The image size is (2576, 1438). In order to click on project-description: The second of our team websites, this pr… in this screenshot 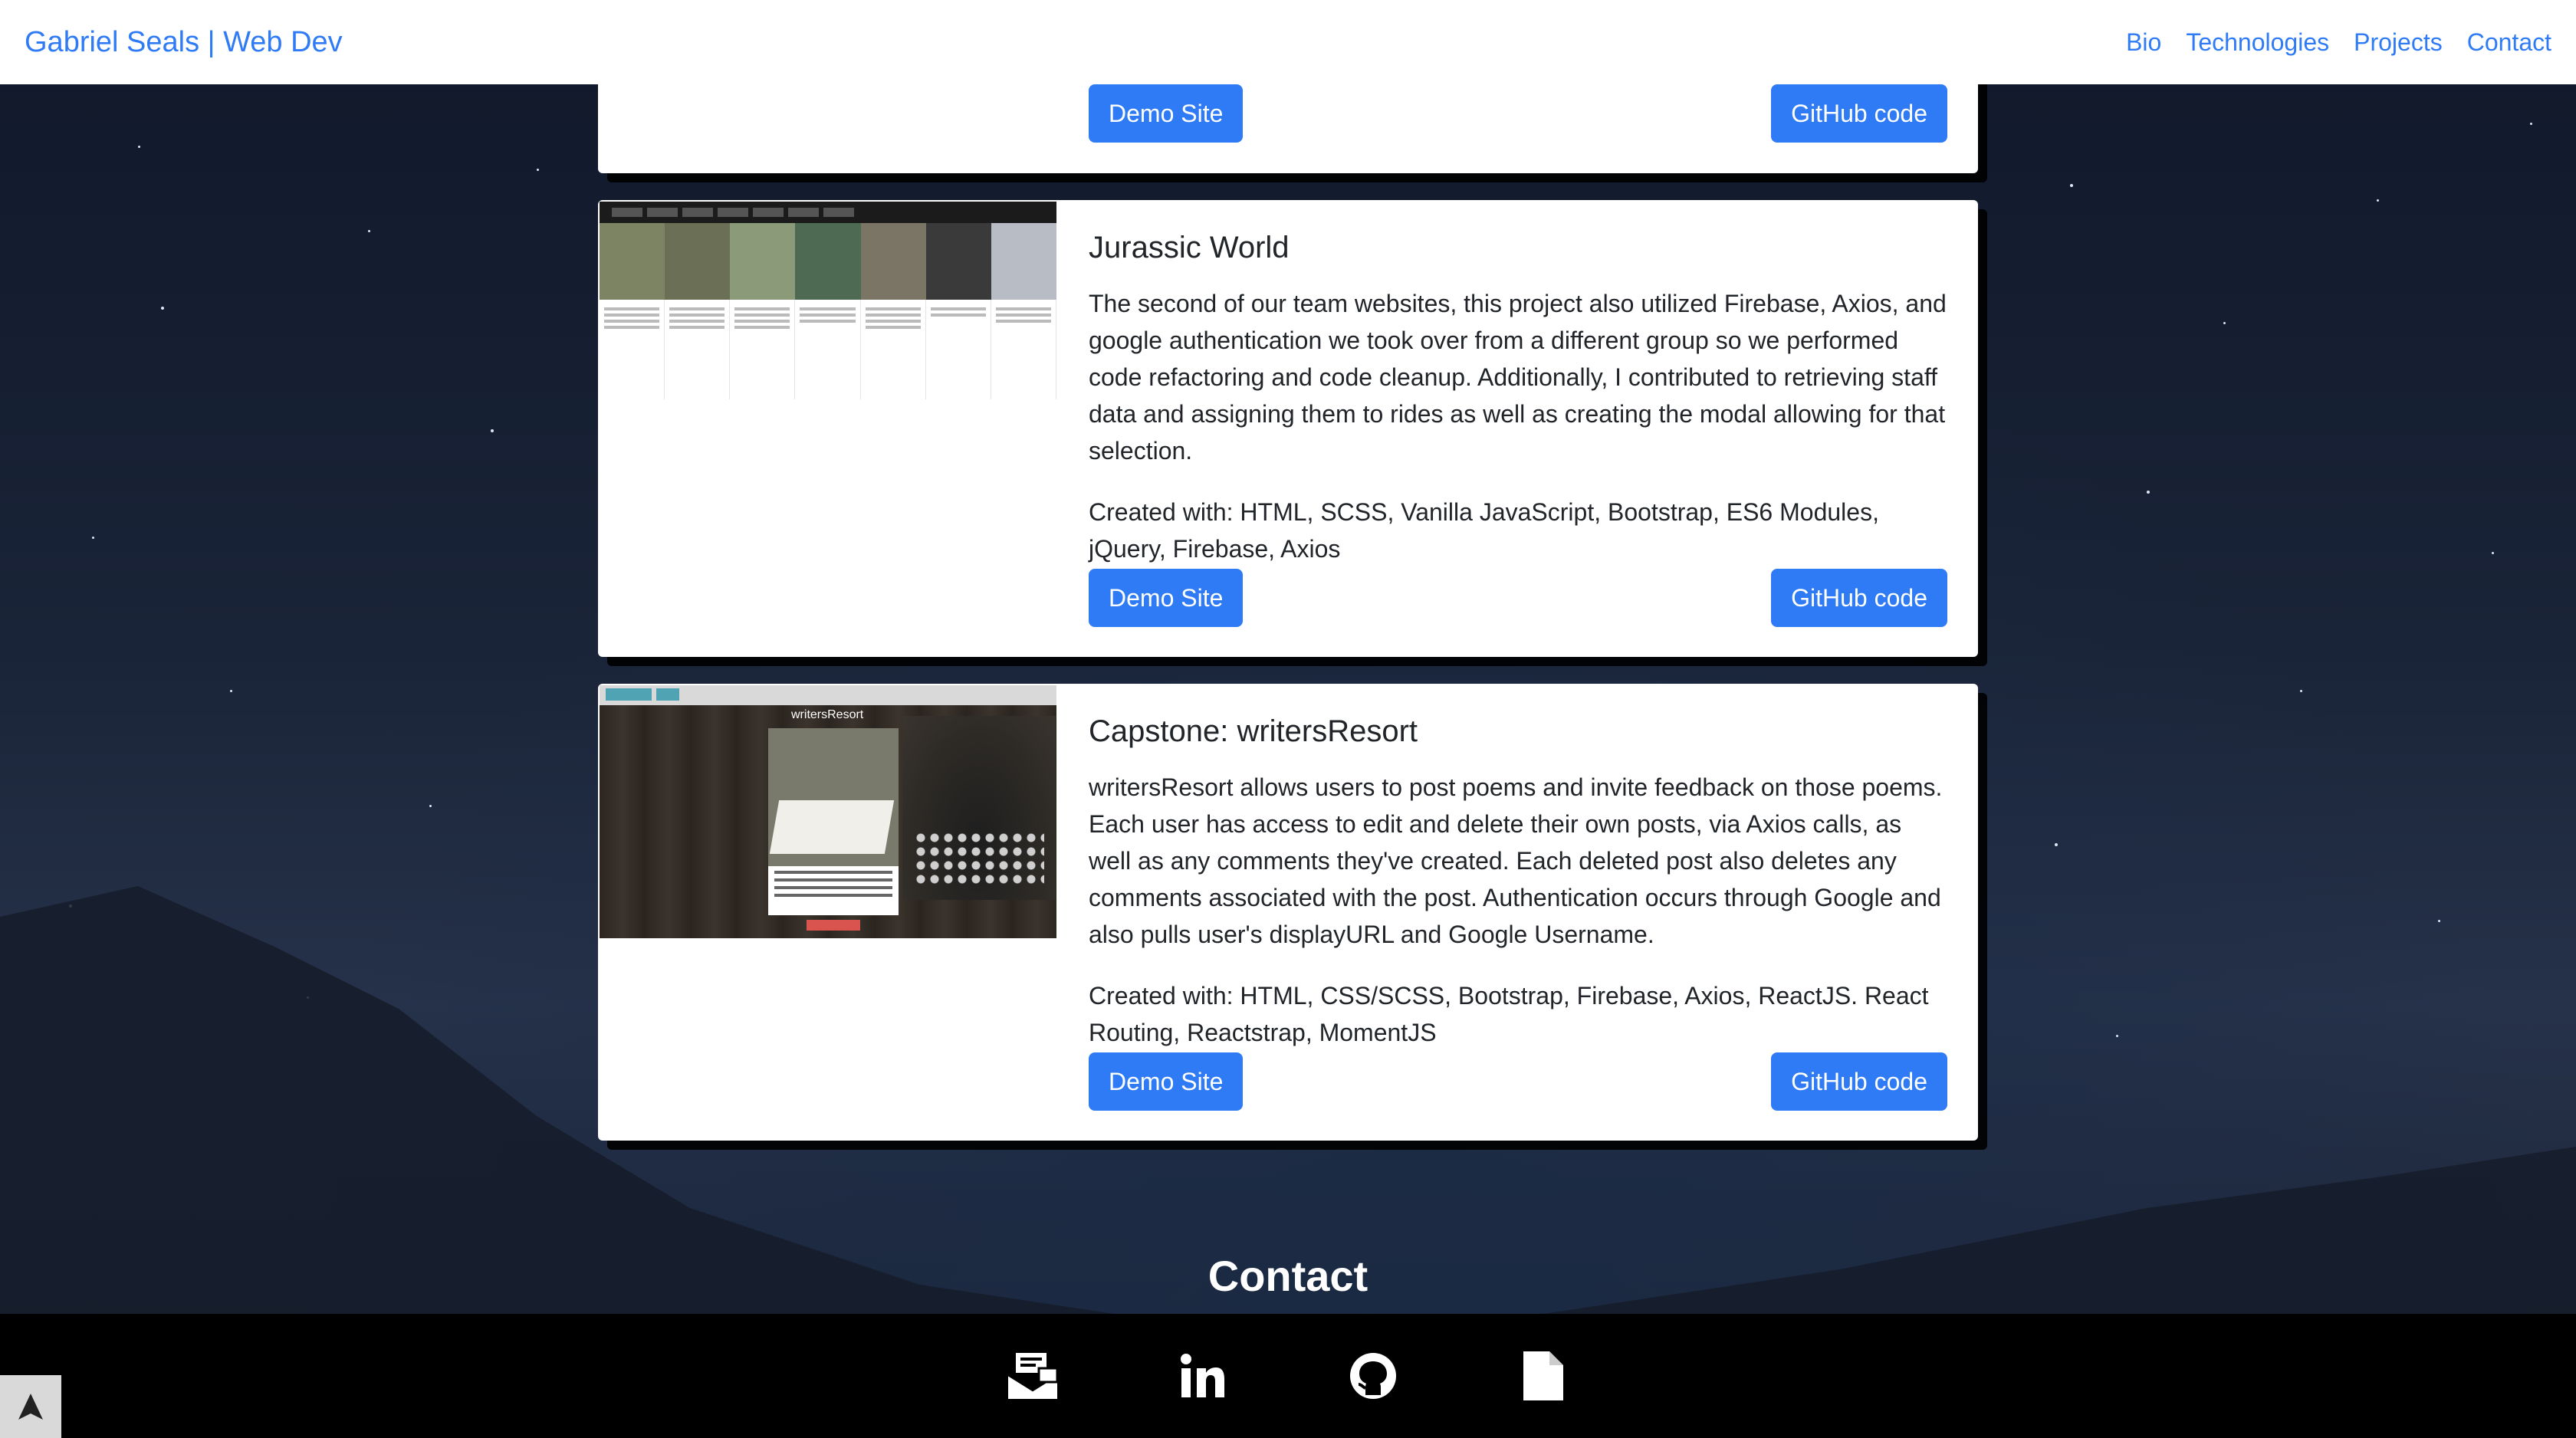, I will do `click(1518, 377)`.